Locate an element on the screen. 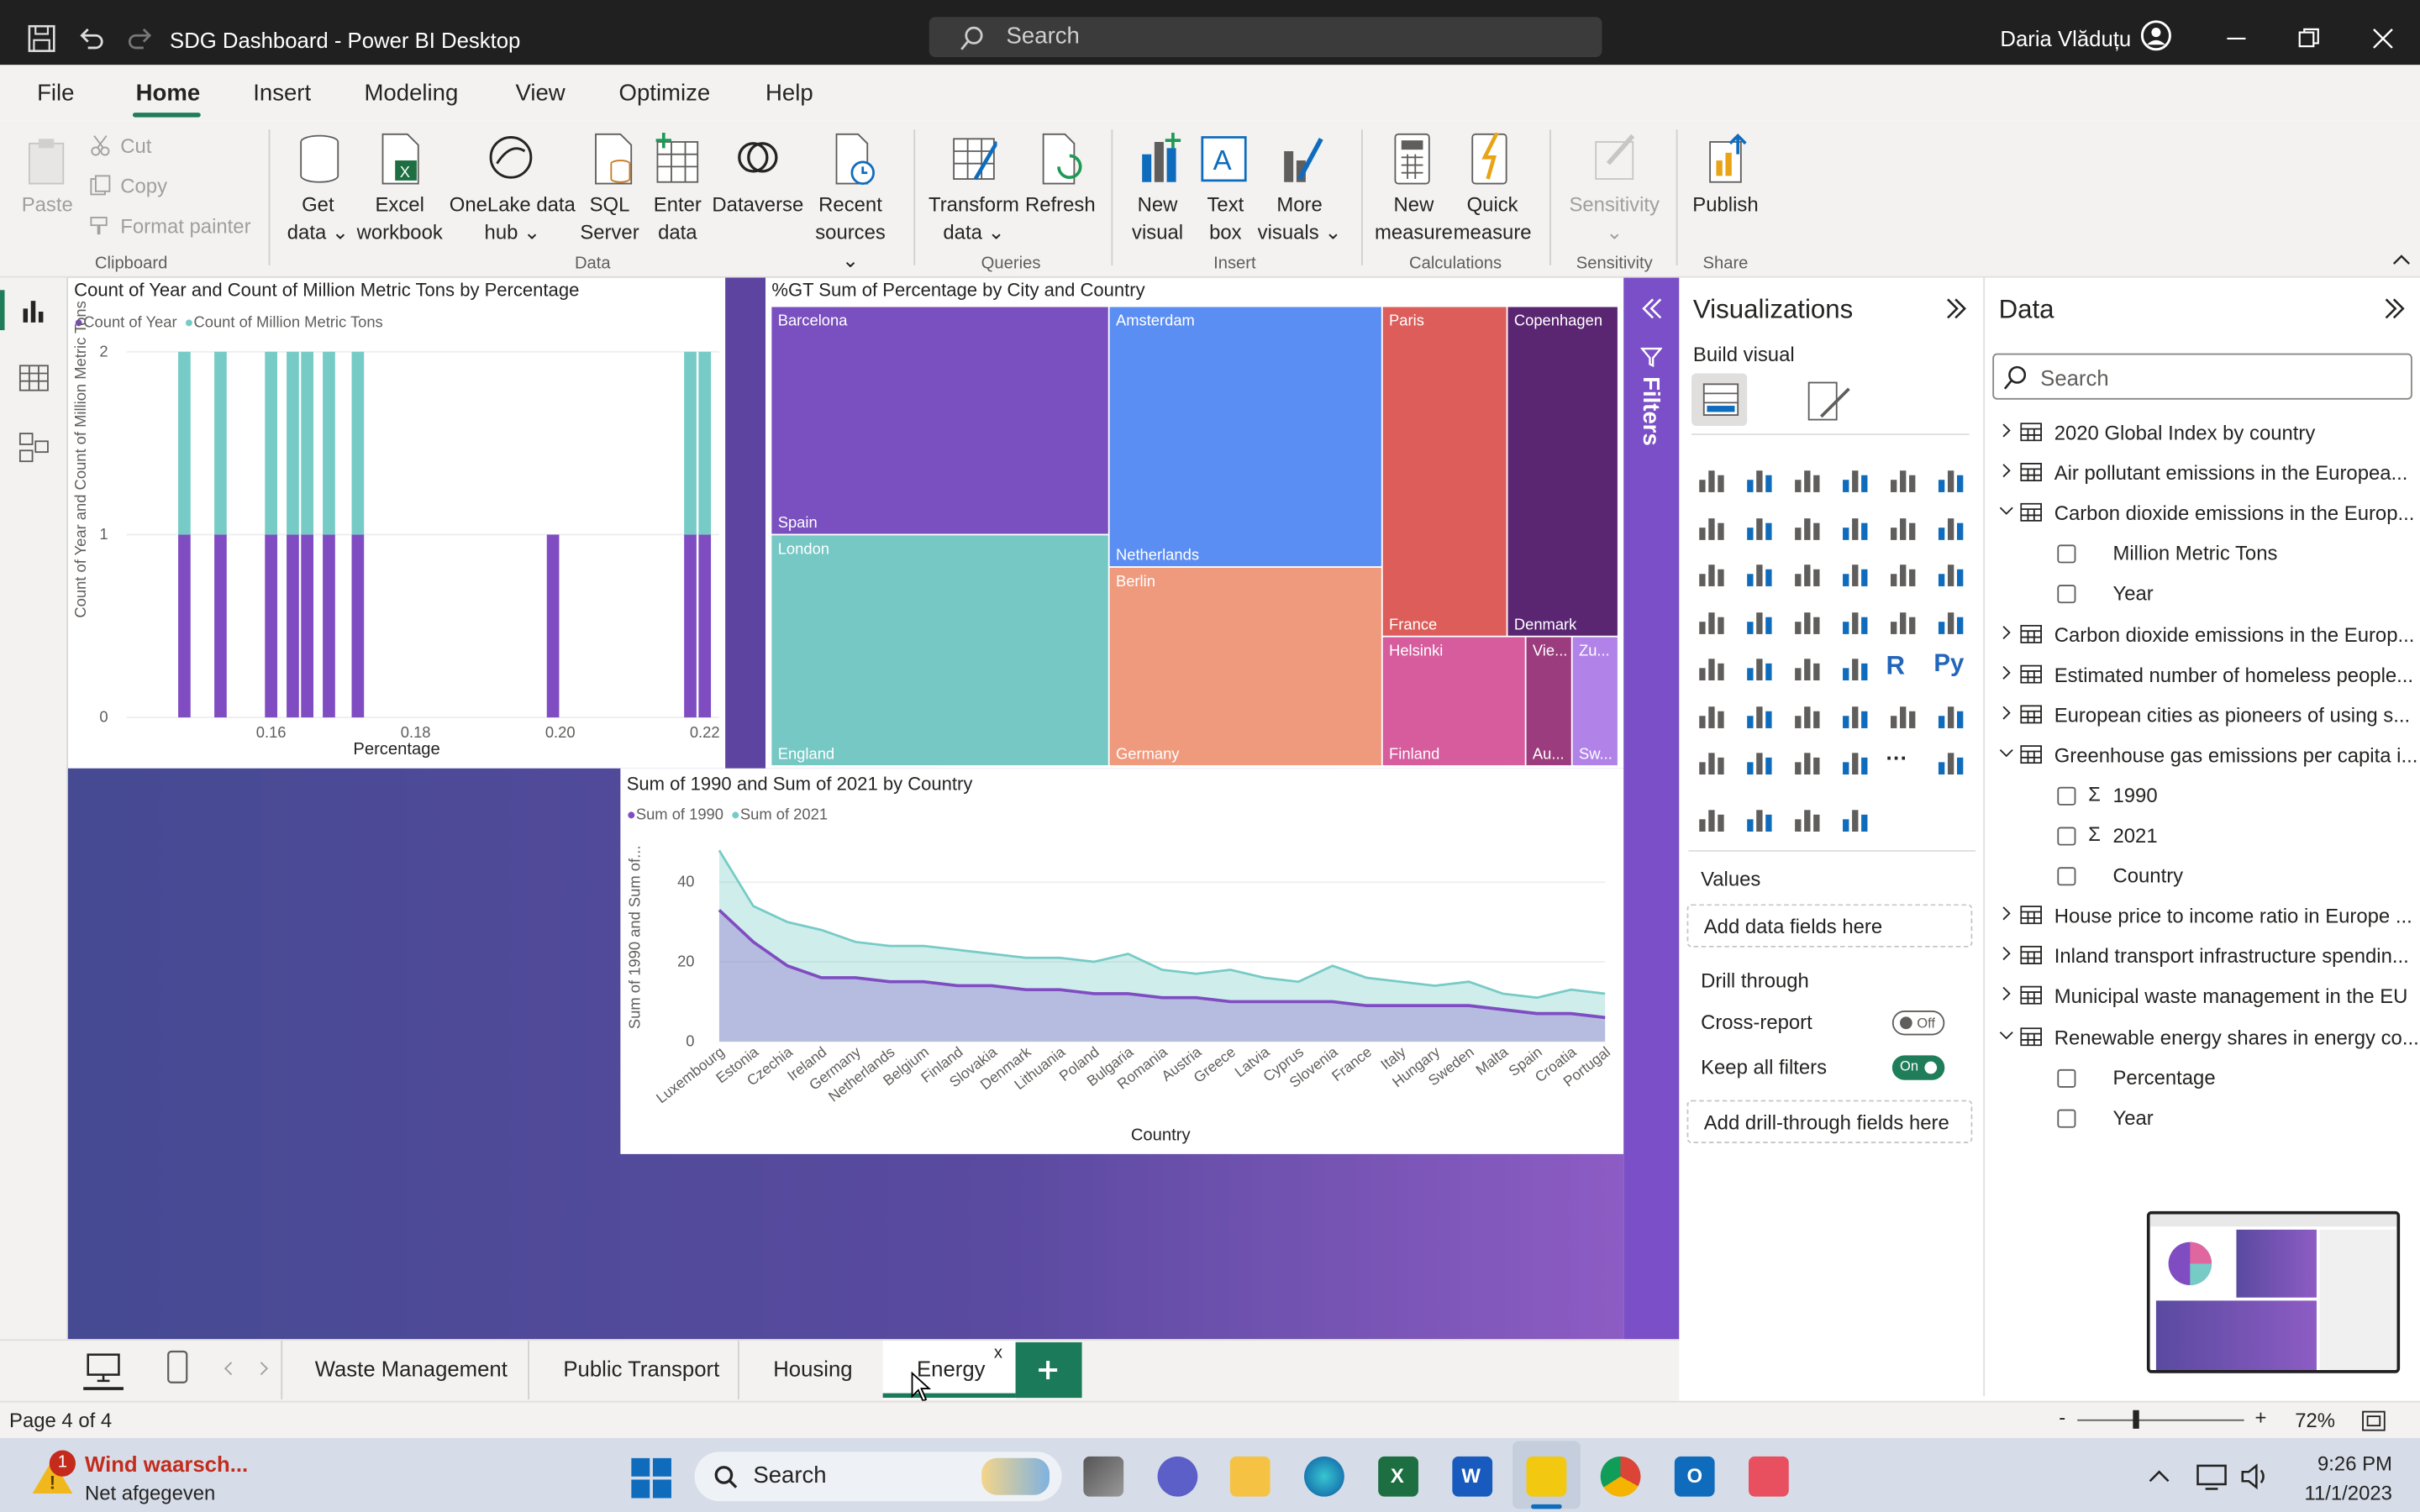  metrics-visual-icon is located at coordinates (1950, 715).